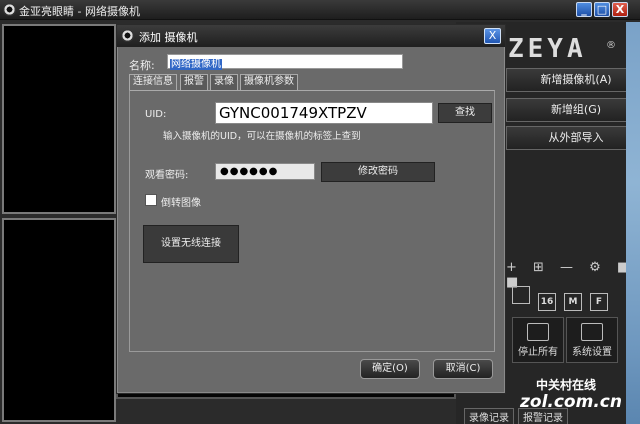 The width and height of the screenshot is (640, 424). What do you see at coordinates (191, 244) in the screenshot?
I see `wireless-setup-button: 设置无线连接` at bounding box center [191, 244].